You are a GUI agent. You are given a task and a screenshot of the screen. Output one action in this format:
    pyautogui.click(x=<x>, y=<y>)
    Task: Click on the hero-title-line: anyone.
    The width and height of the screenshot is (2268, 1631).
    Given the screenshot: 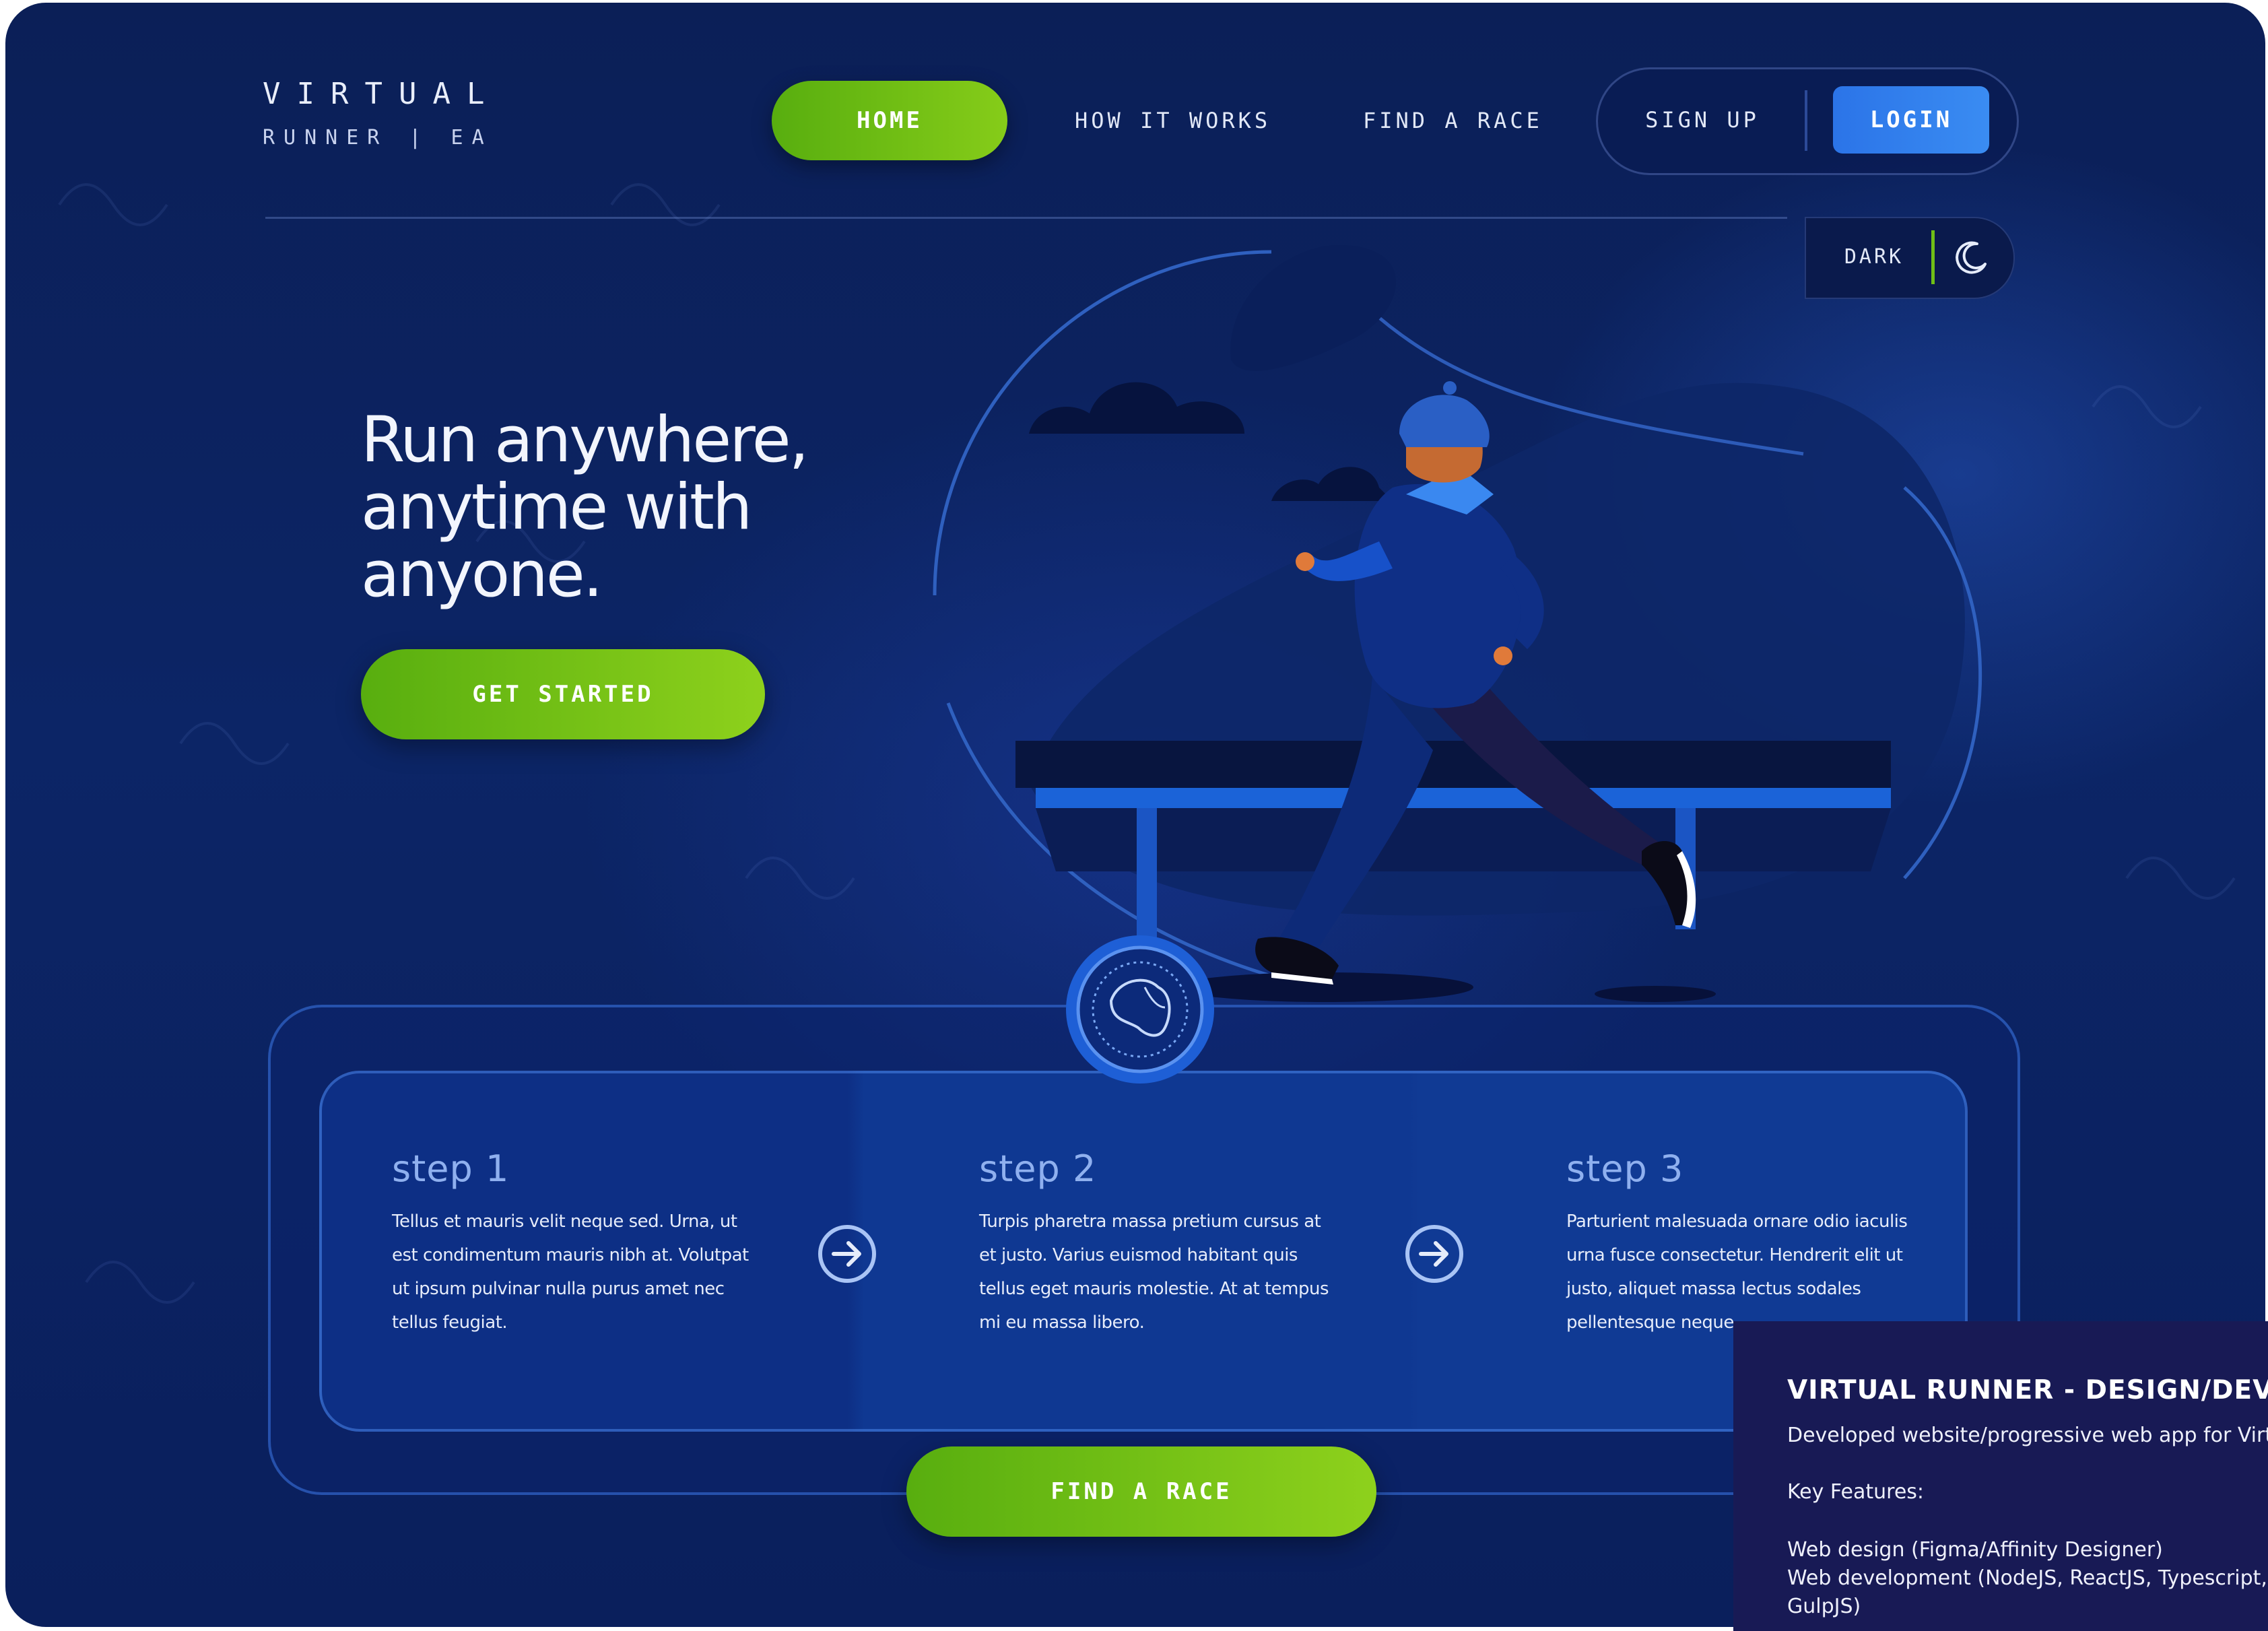 What is the action you would take?
    pyautogui.click(x=482, y=574)
    